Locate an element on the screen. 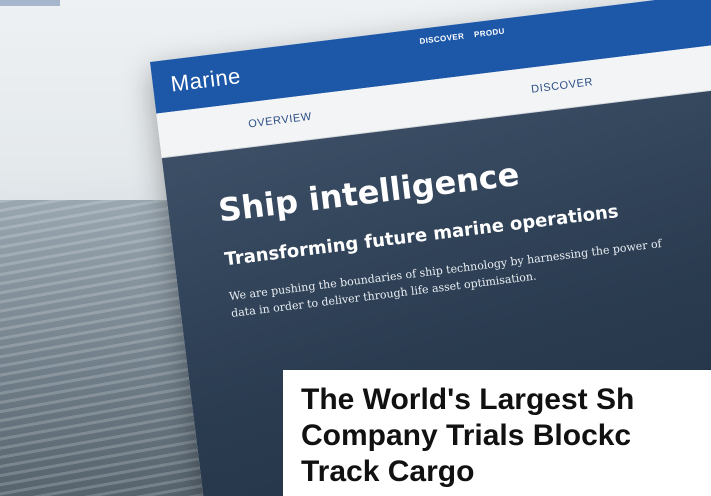 This screenshot has width=711, height=496. top-nav: DISCOVER PRODU is located at coordinates (462, 36).